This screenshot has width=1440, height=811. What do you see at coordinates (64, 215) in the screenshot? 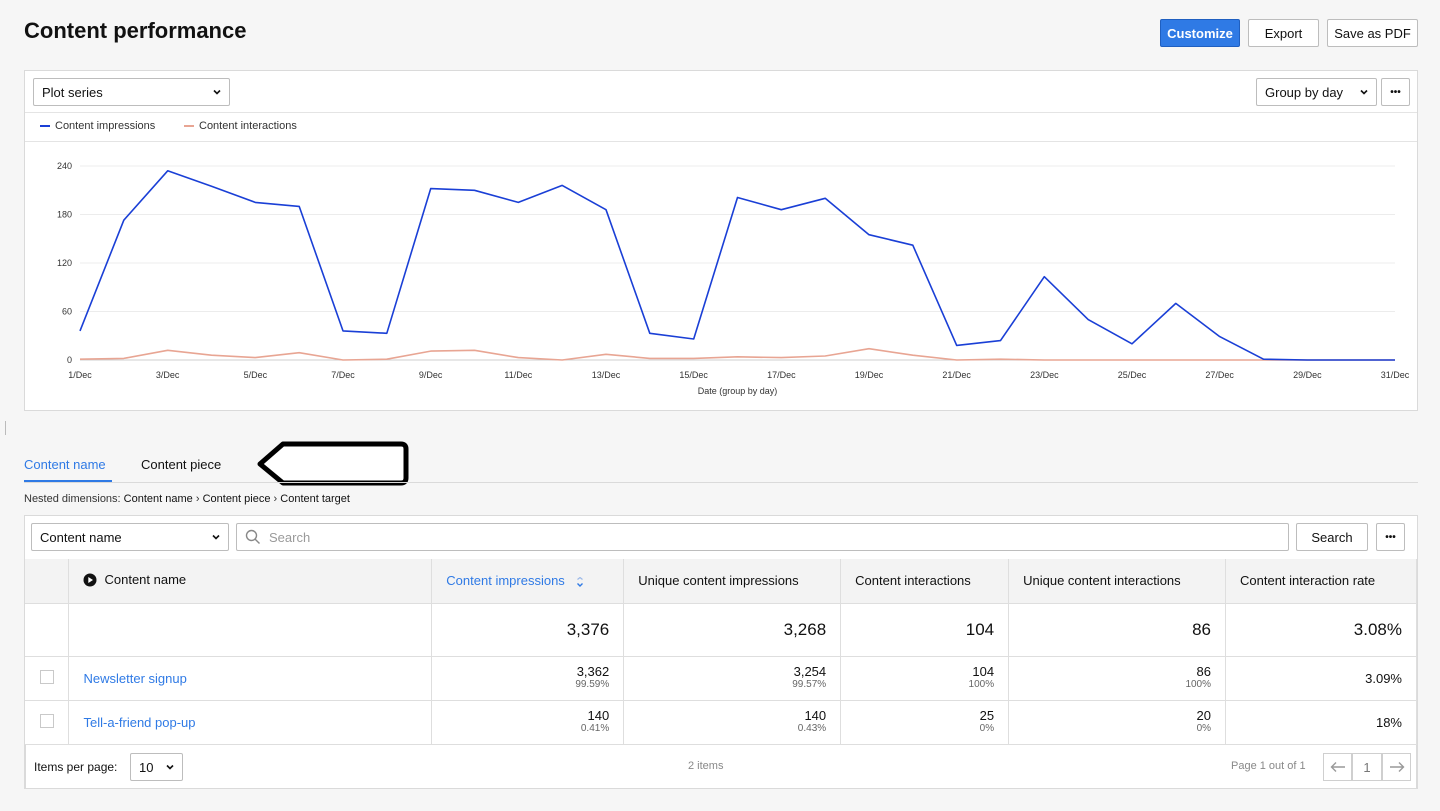
I see `y-tick-label: 180` at bounding box center [64, 215].